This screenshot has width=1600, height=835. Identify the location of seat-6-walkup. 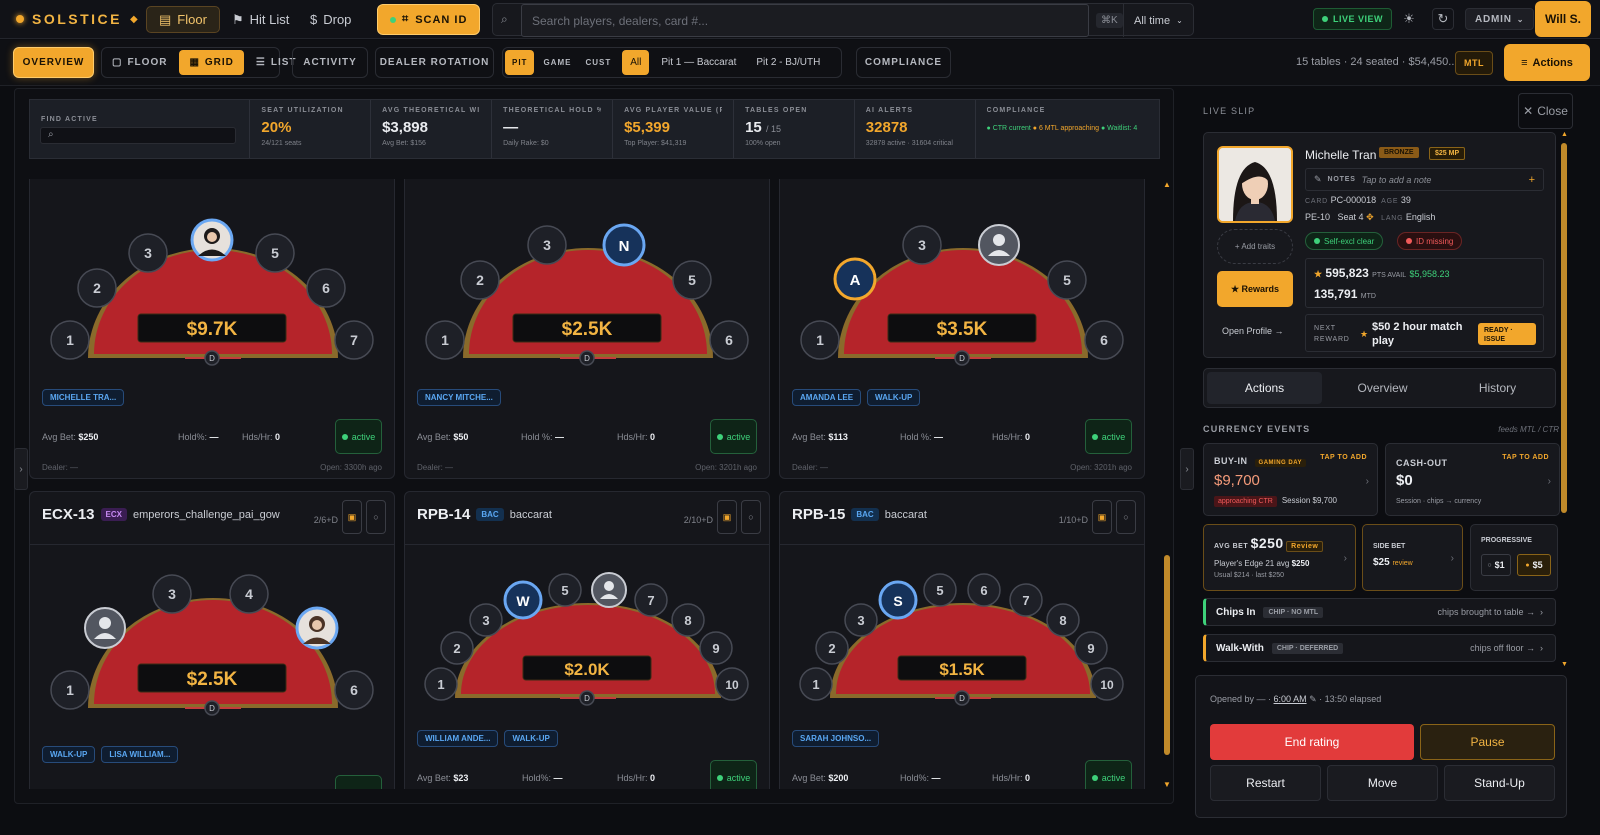
(609, 590).